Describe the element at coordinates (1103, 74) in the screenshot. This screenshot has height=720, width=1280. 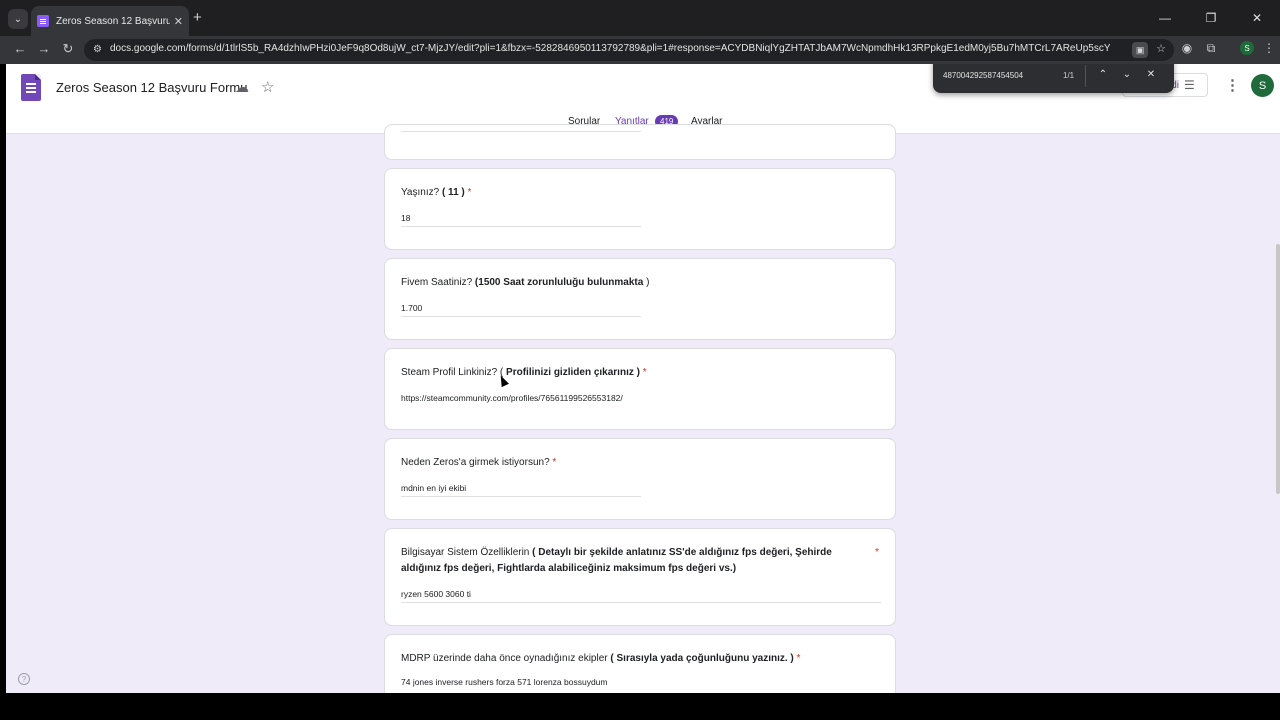
I see `find-previous-icon: ⌃` at that location.